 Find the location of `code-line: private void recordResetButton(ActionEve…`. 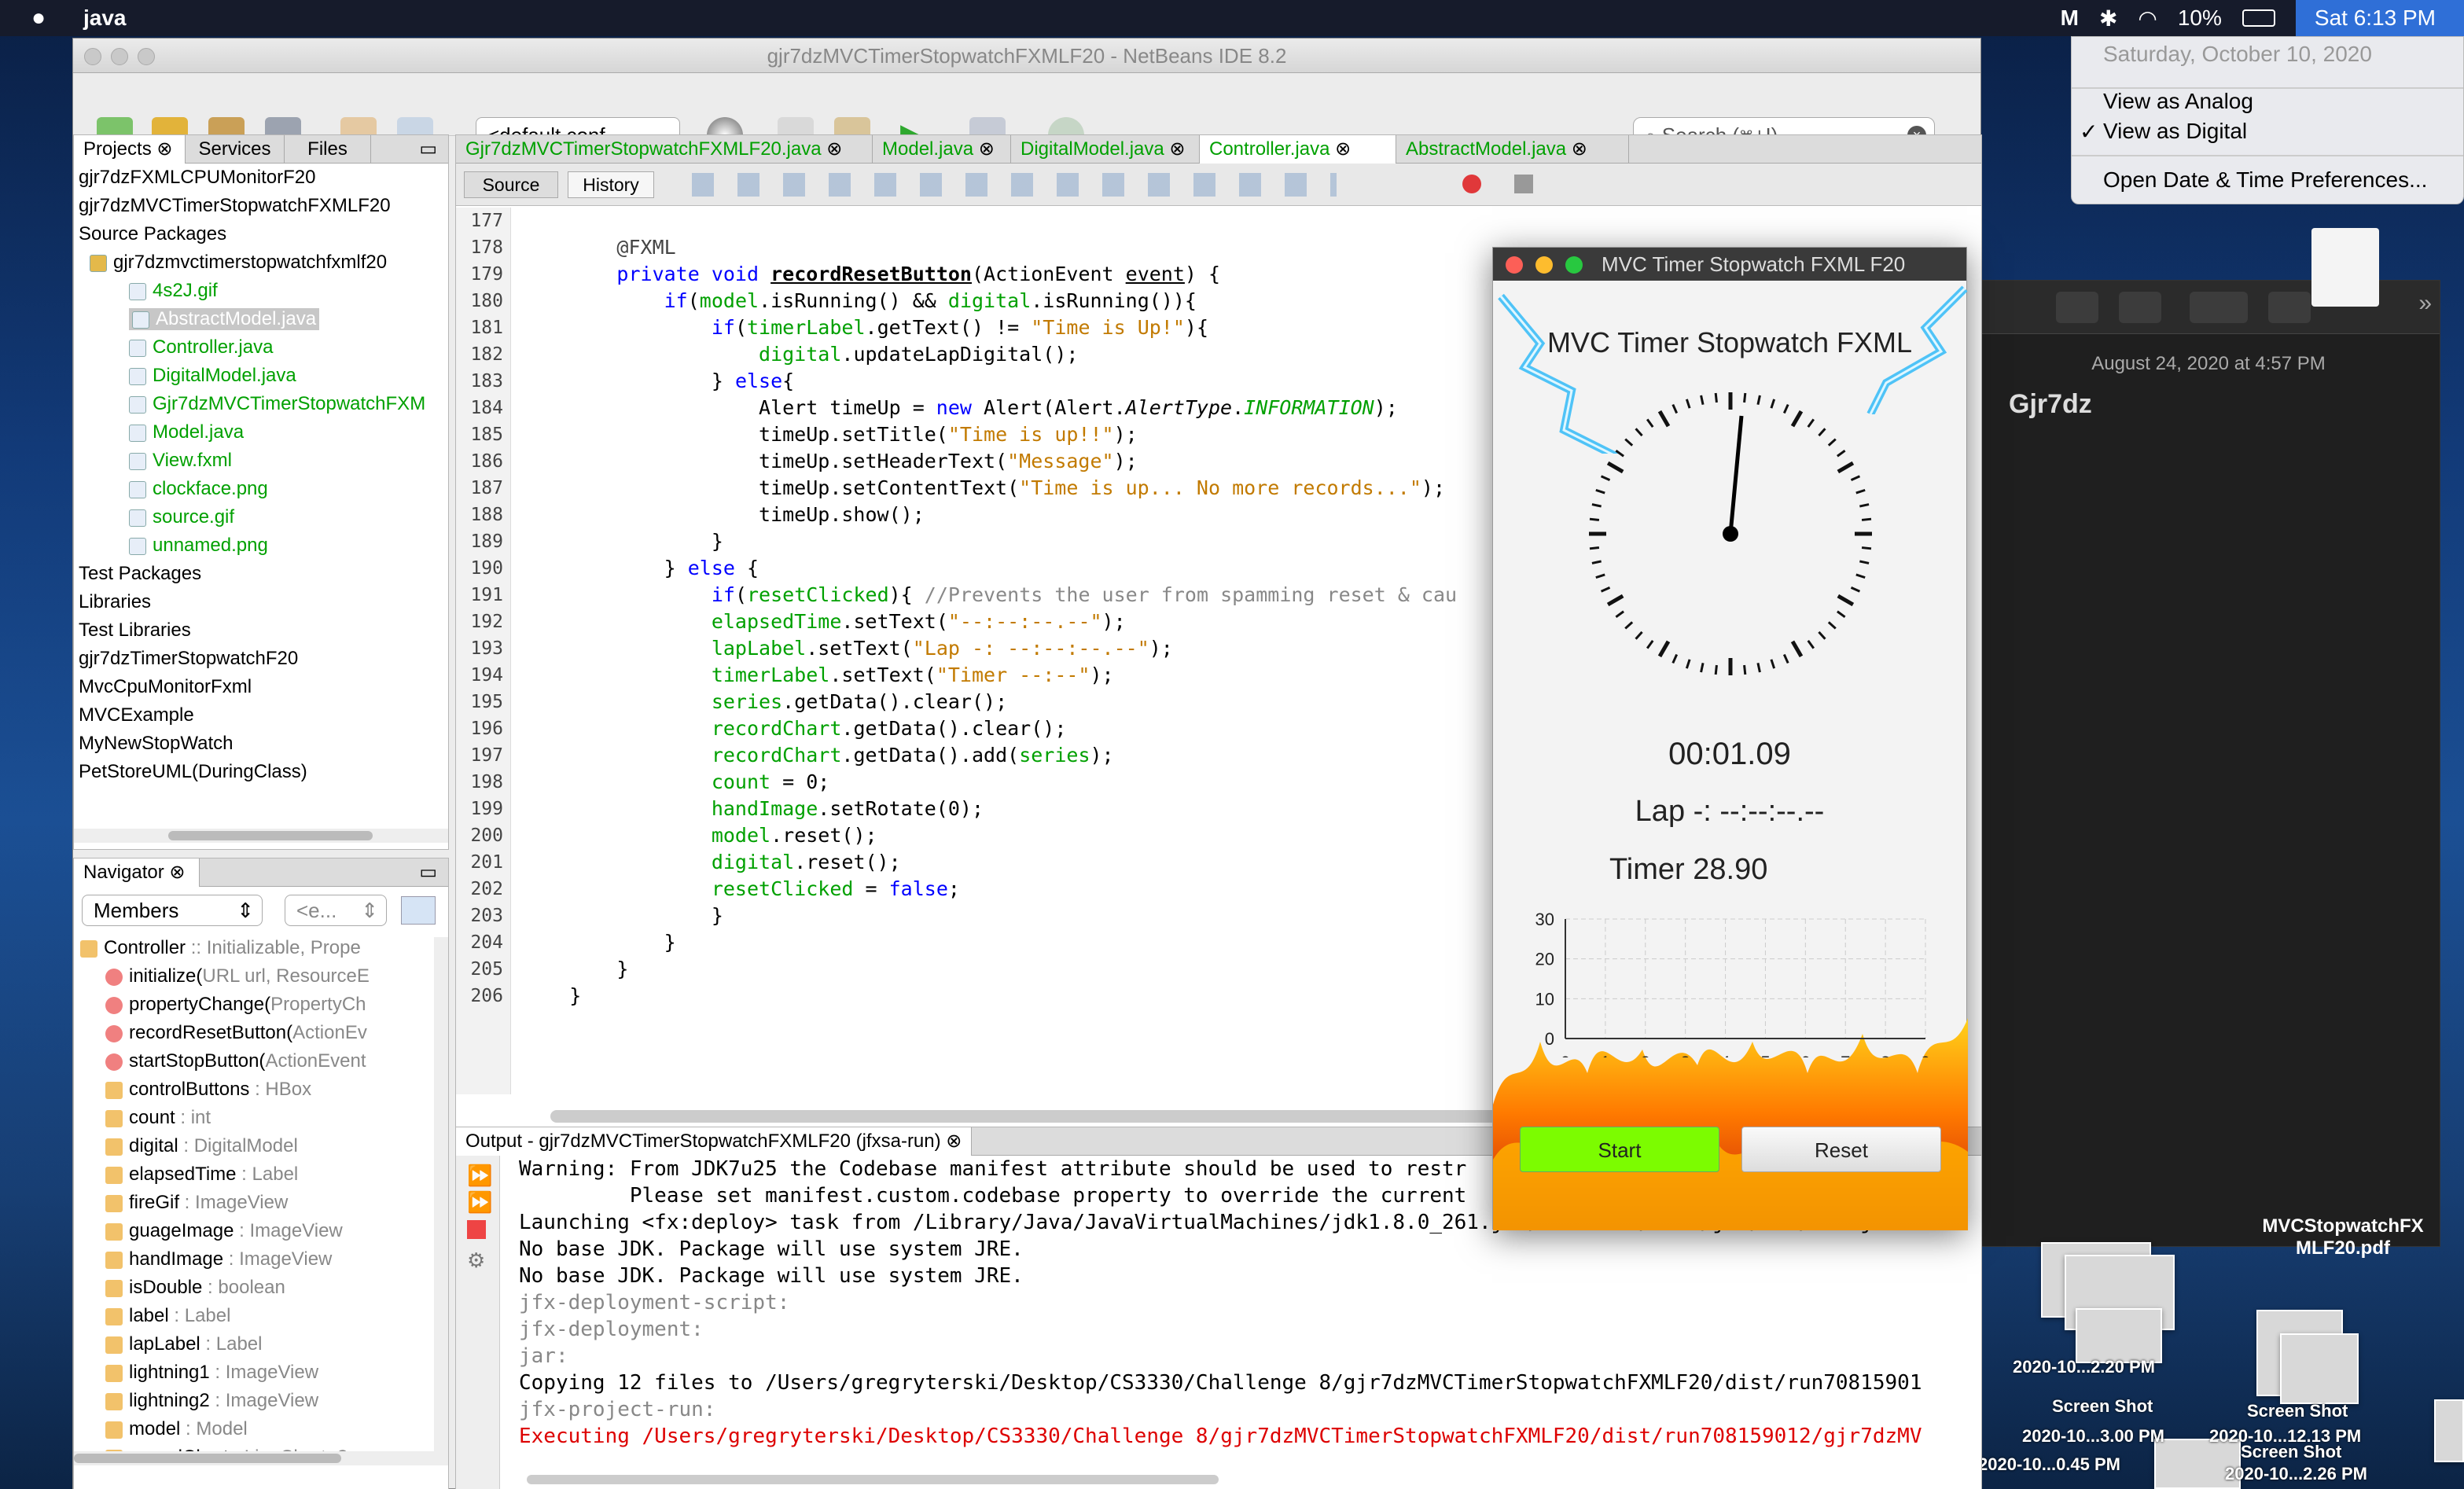

code-line: private void recordResetButton(ActionEve… is located at coordinates (871, 274).